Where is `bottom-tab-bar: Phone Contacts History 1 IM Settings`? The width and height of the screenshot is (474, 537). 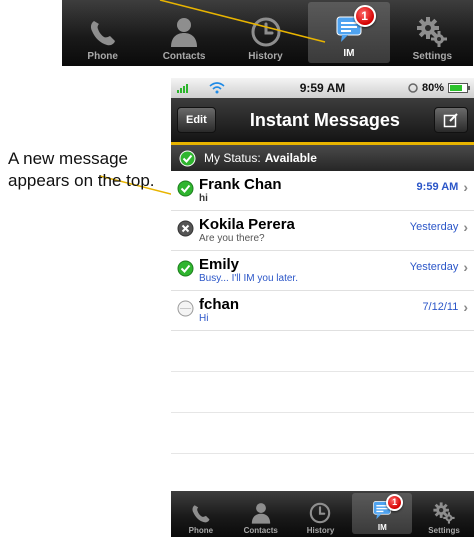
bottom-tab-bar: Phone Contacts History 1 IM Settings is located at coordinates (322, 514).